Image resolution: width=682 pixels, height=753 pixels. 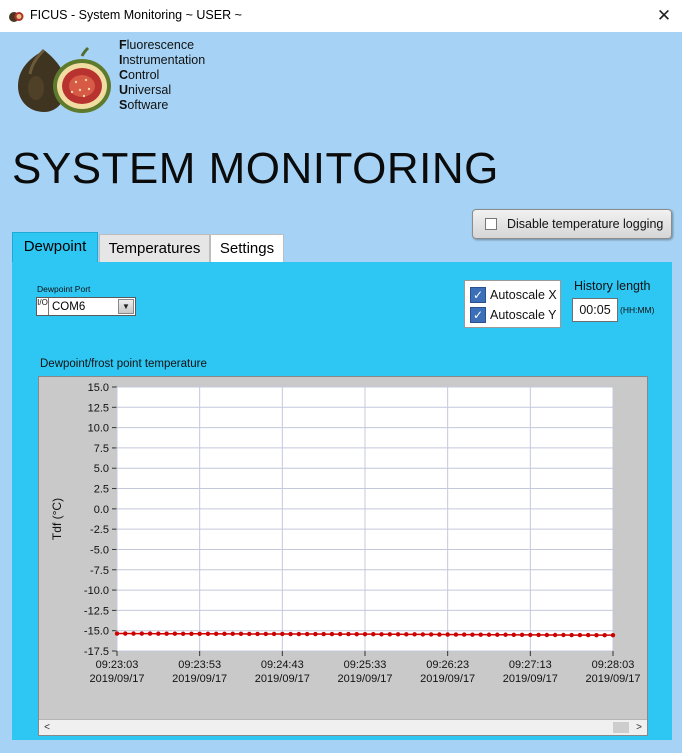 I want to click on autoscale-group: ✓ Autoscale X ✓ Autoscale Y, so click(x=512, y=304).